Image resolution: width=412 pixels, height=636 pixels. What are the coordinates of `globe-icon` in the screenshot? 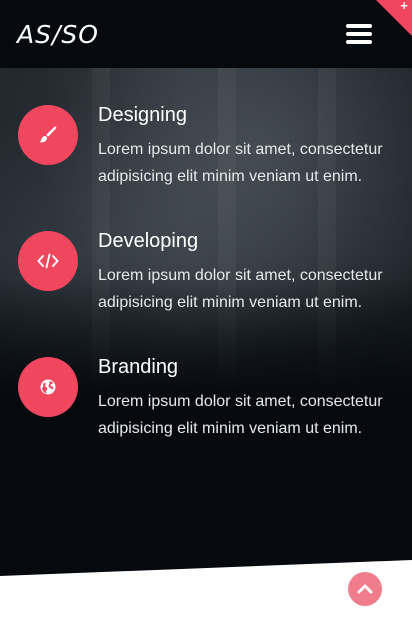 It's located at (48, 387).